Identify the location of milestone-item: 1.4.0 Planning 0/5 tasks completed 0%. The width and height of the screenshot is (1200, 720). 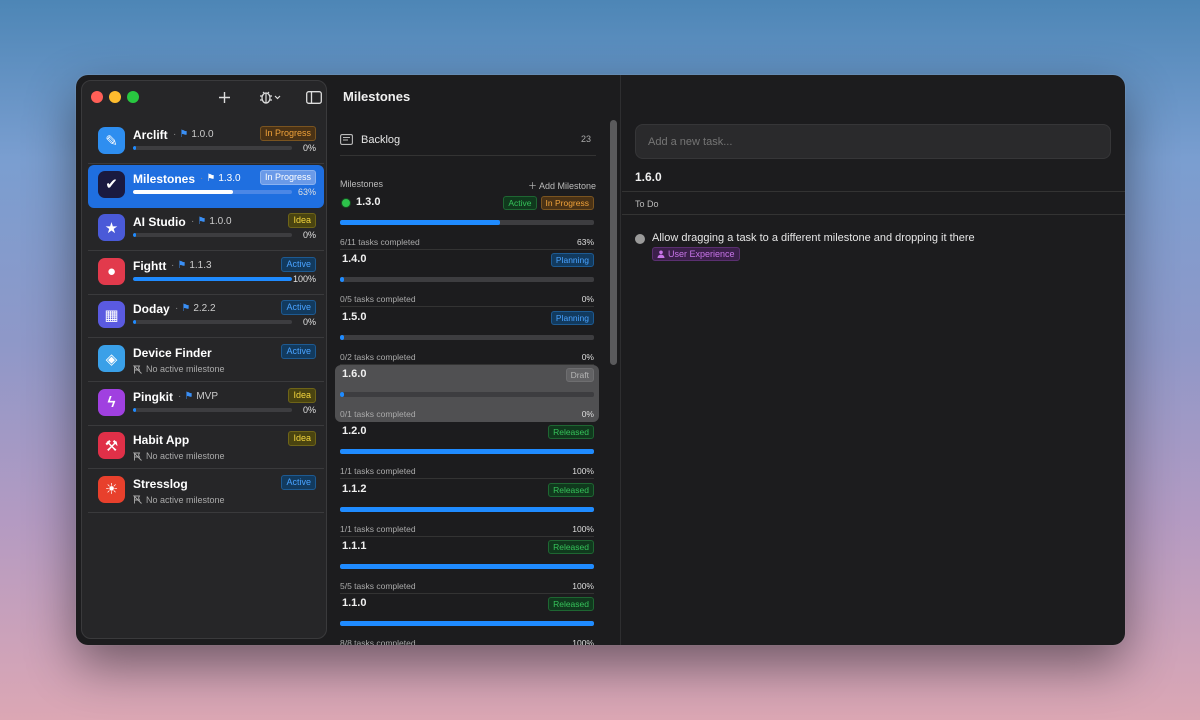
(467, 279).